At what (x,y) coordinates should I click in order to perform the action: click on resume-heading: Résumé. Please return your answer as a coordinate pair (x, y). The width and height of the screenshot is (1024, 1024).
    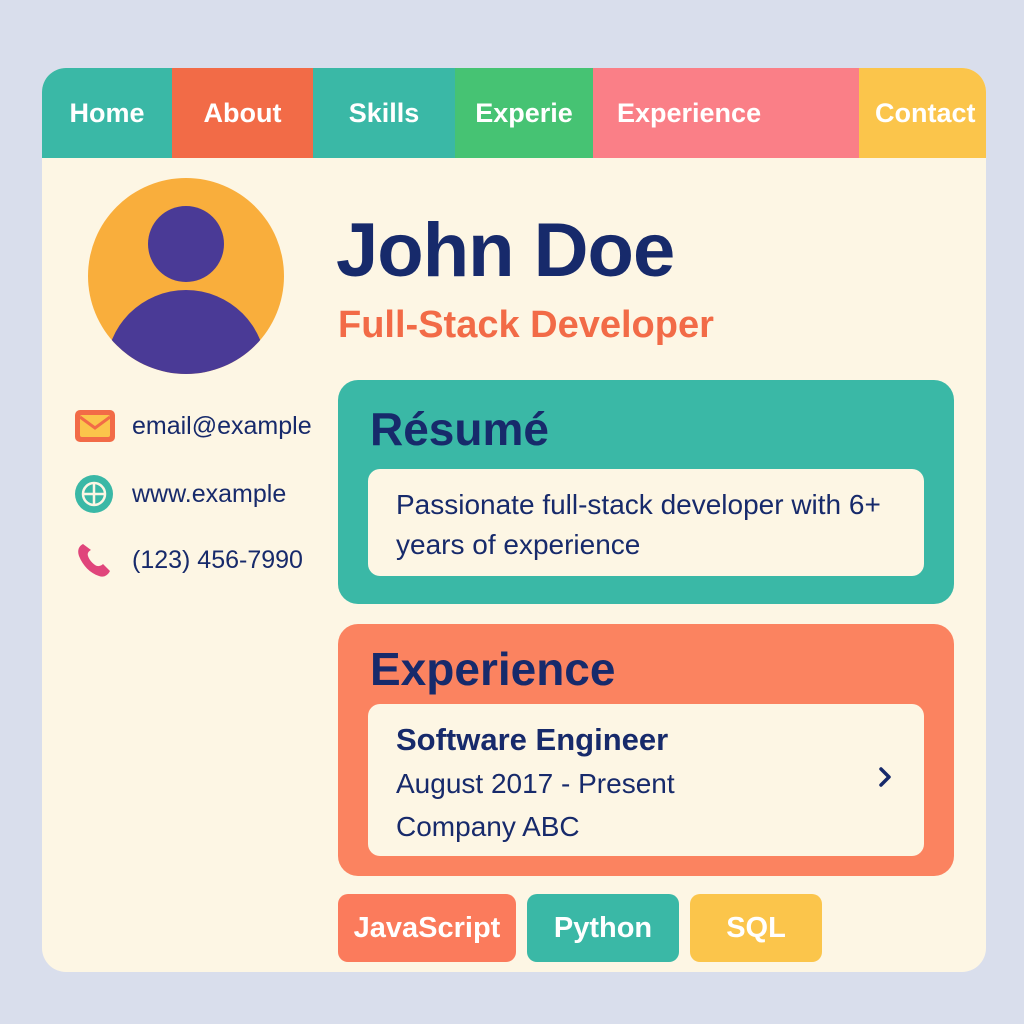
    Looking at the image, I should click on (459, 429).